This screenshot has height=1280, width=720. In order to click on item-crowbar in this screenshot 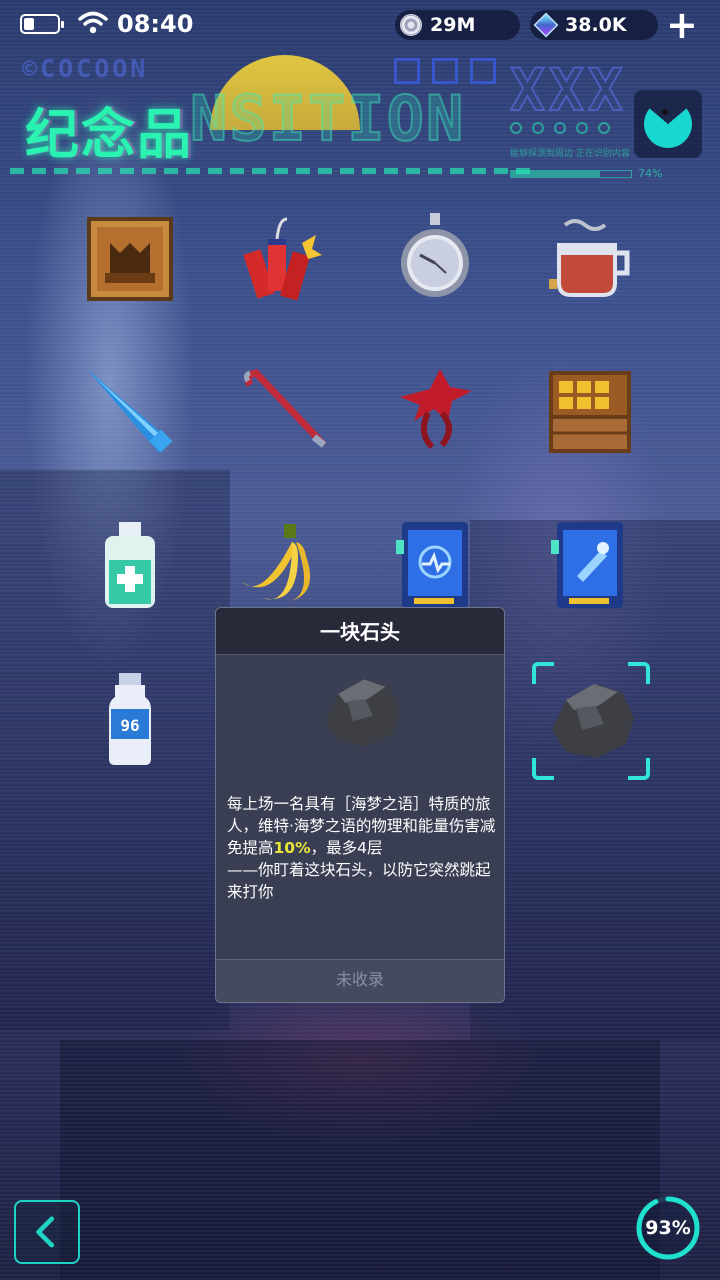, I will do `click(283, 410)`.